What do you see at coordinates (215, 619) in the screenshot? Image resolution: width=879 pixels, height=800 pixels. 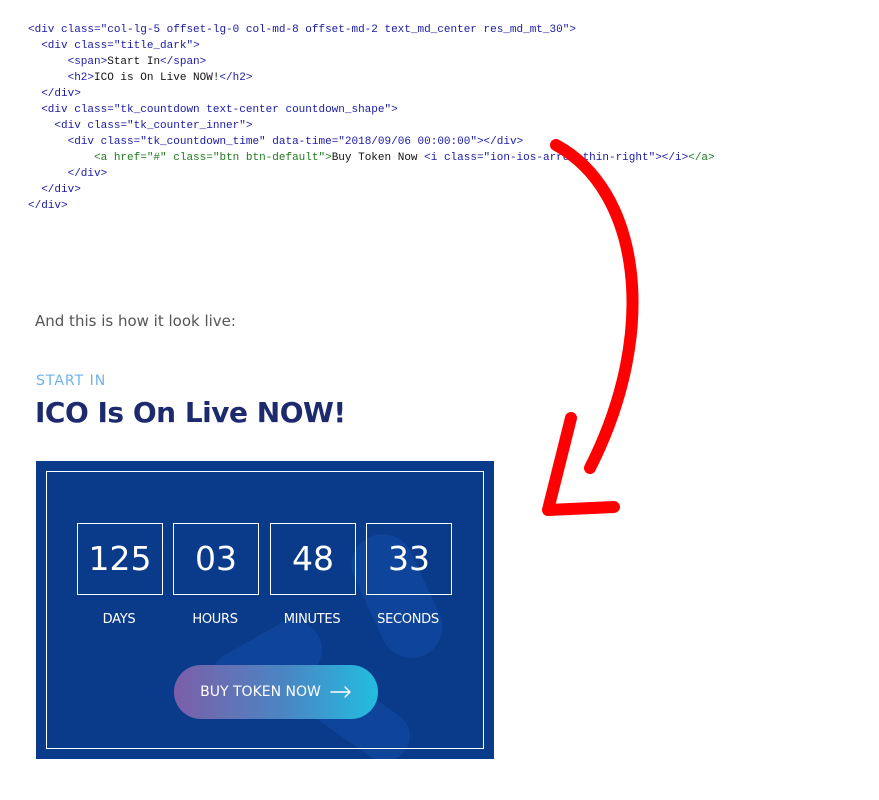 I see `countdown-hours-label: HOURS` at bounding box center [215, 619].